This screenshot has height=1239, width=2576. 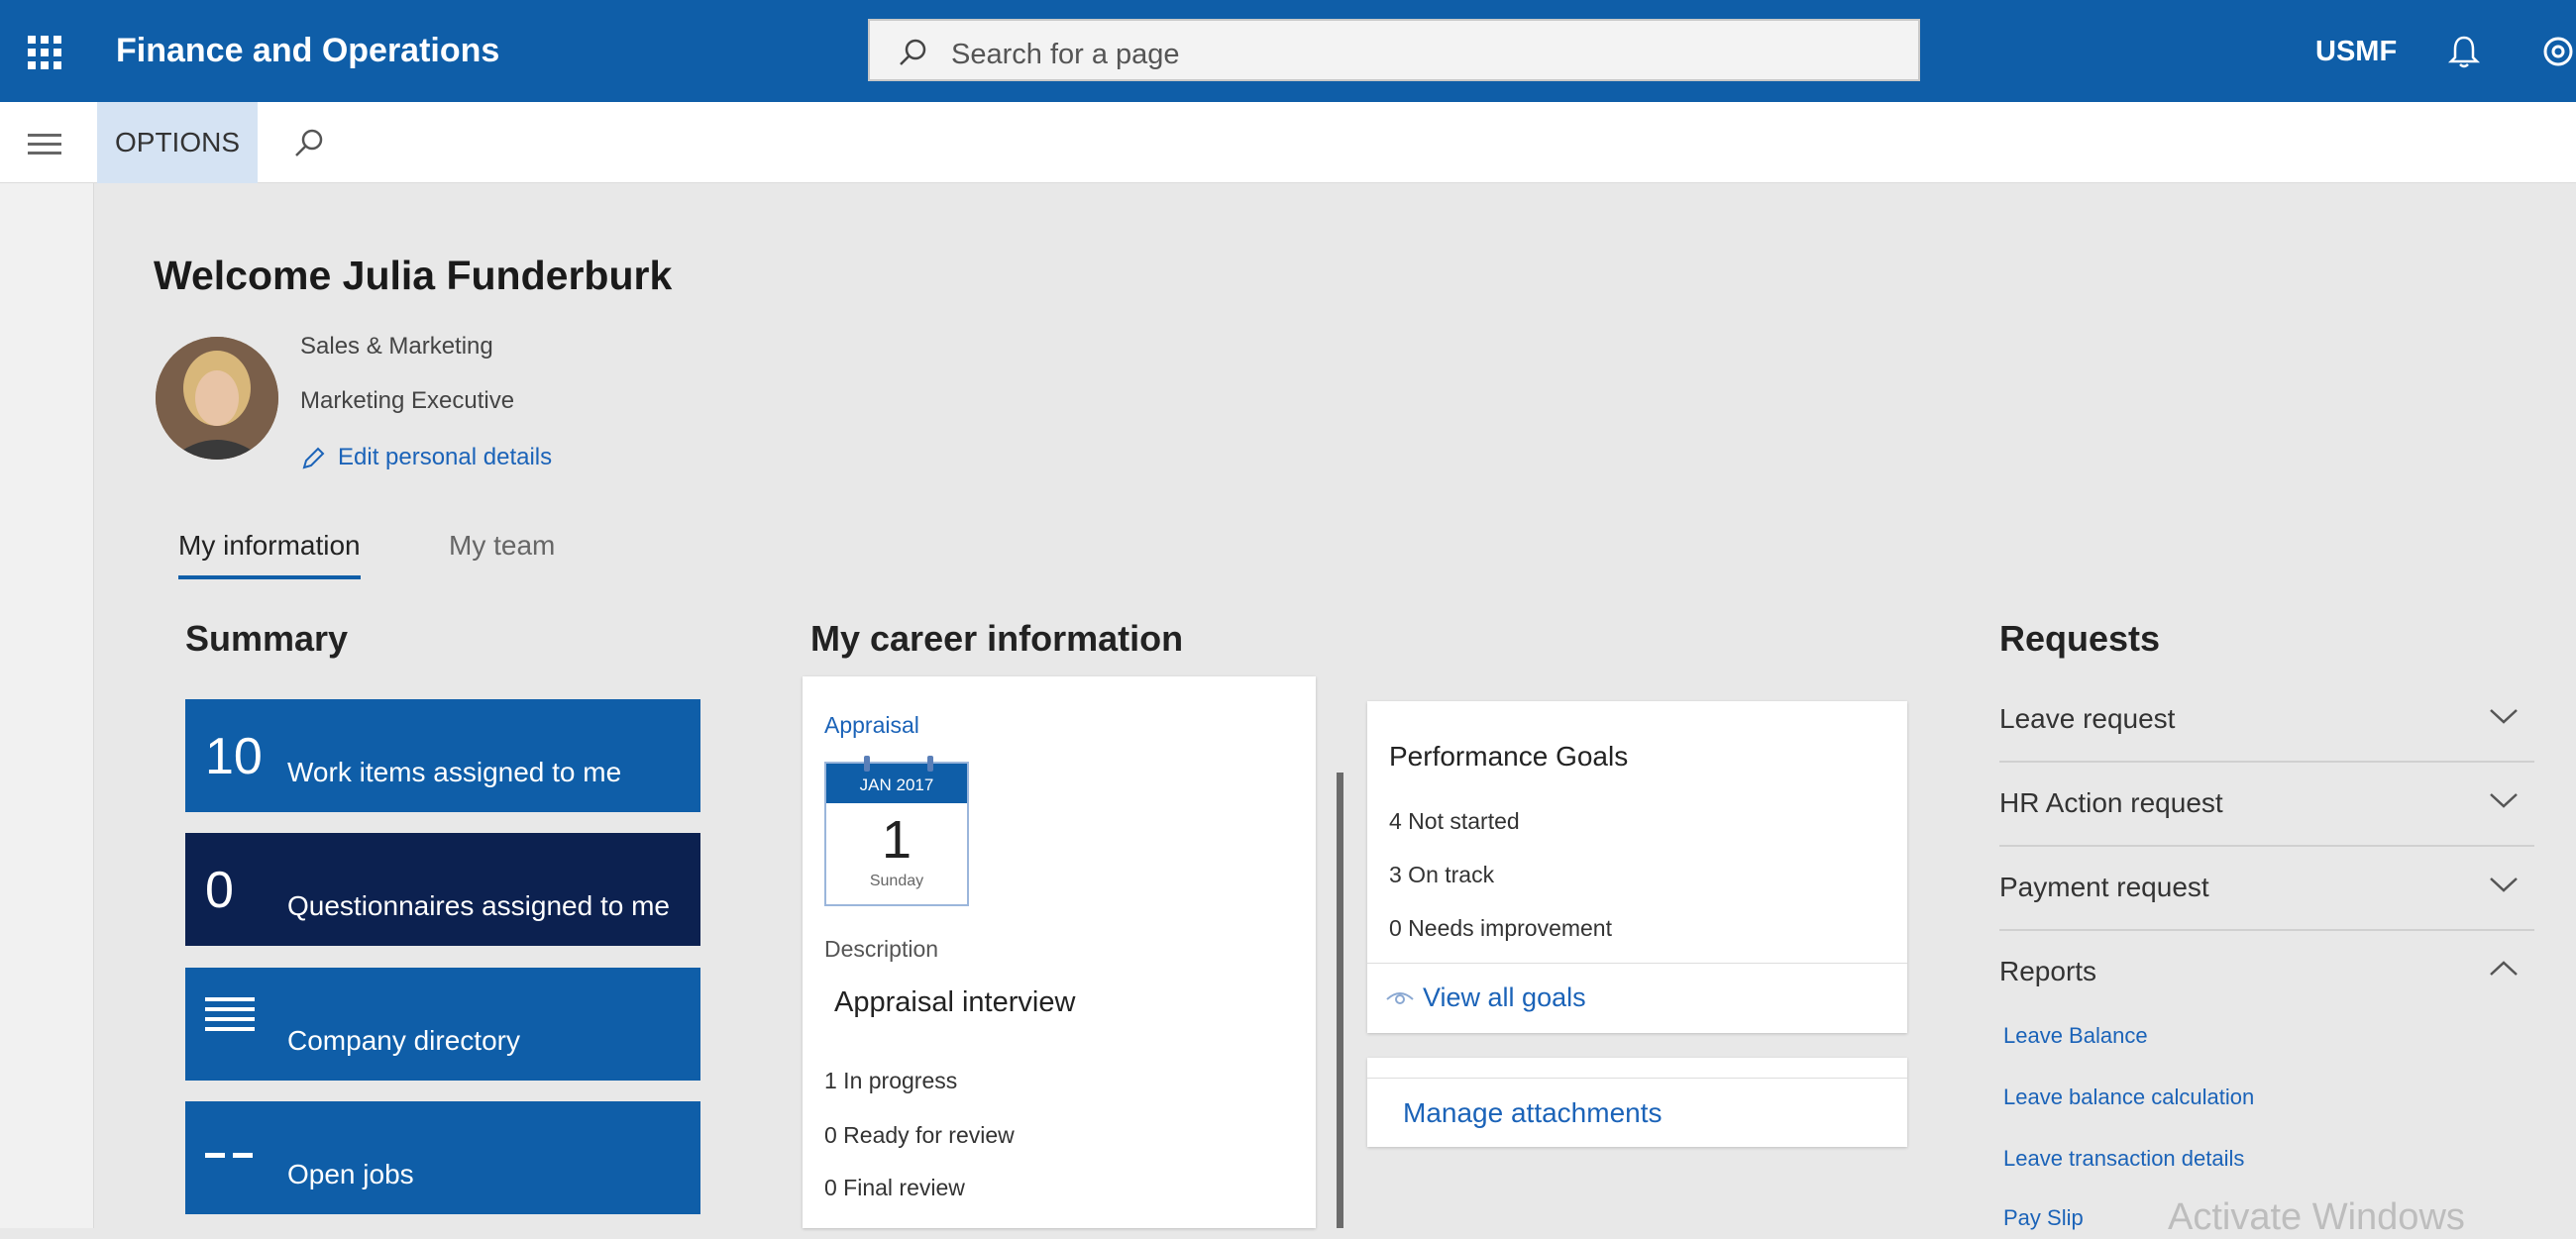 What do you see at coordinates (1504, 997) in the screenshot?
I see `view-all-goals-label: View all goals` at bounding box center [1504, 997].